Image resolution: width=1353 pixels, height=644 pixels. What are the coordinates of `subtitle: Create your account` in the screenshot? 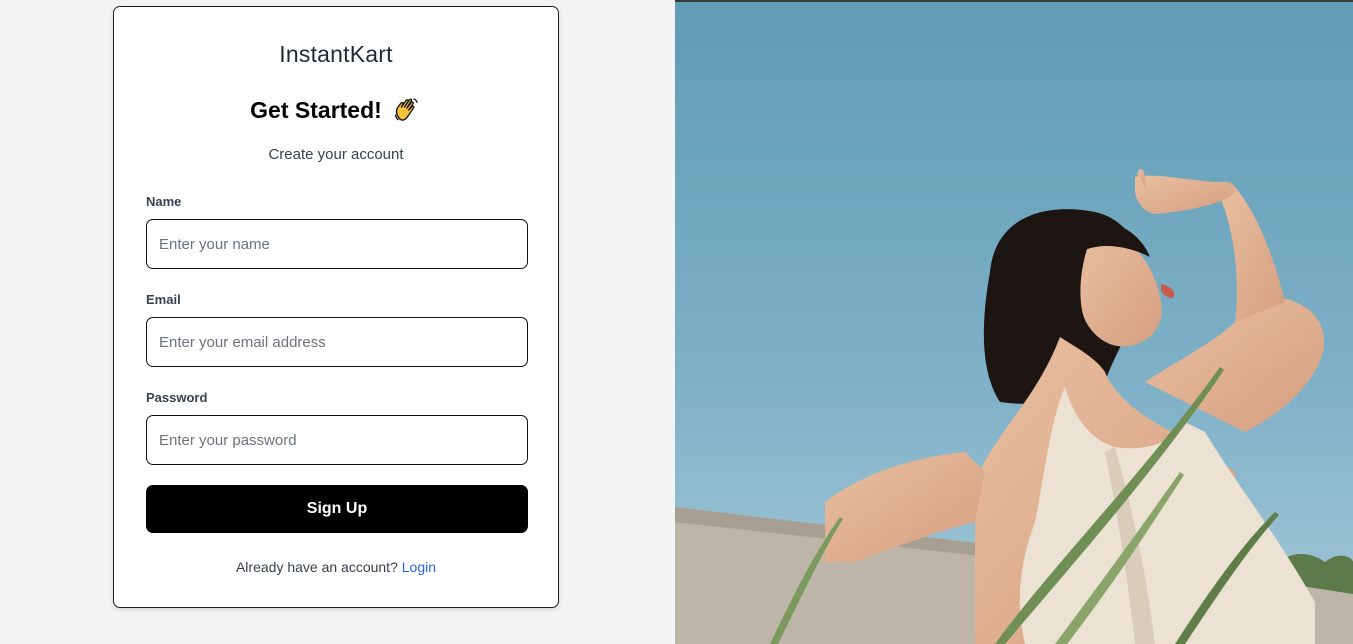 It's located at (336, 154).